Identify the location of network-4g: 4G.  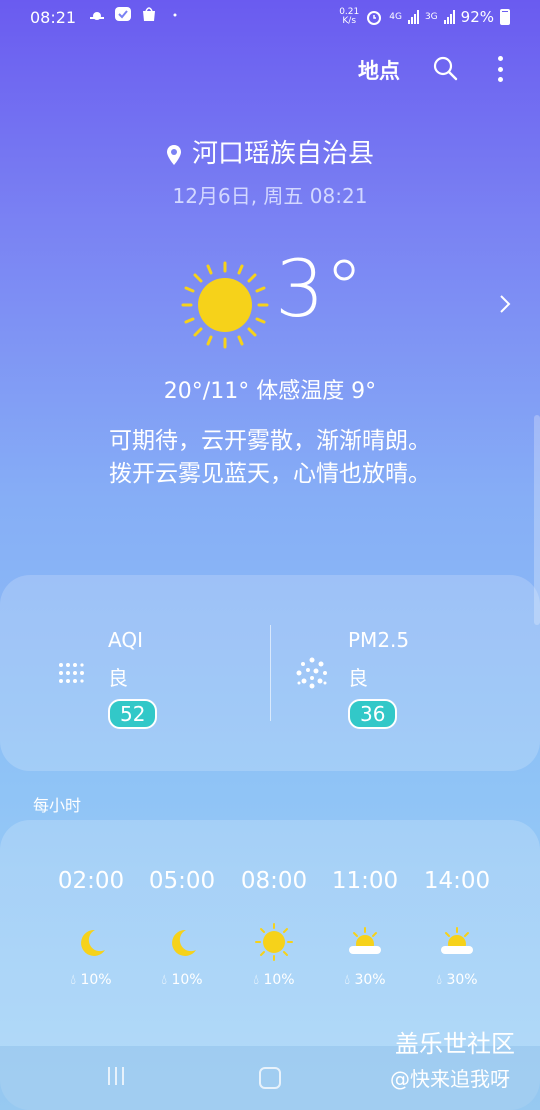
(395, 16).